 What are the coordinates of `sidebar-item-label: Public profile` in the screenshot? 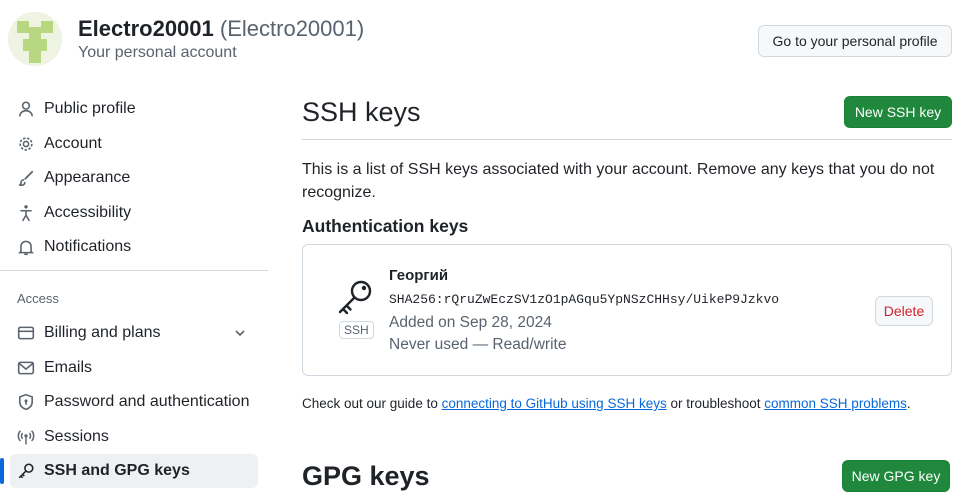 It's located at (90, 108).